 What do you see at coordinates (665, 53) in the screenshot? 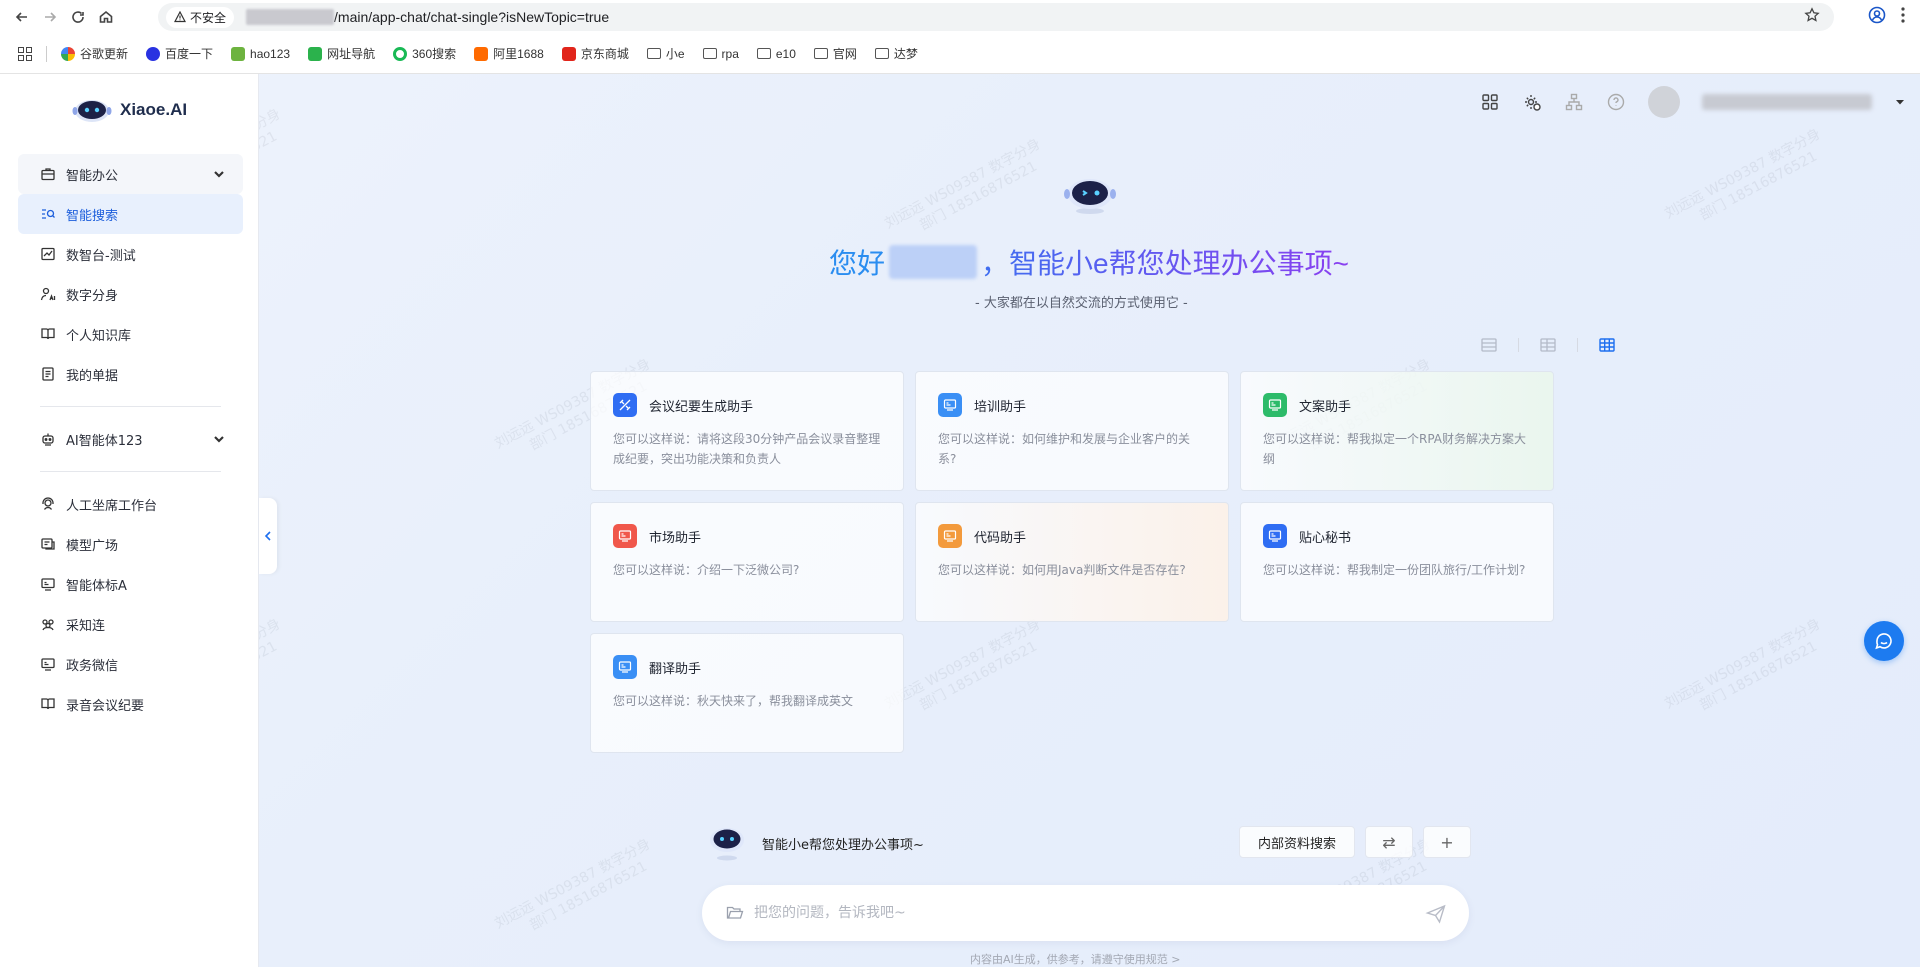
I see `bookmark-folder: 小e` at bounding box center [665, 53].